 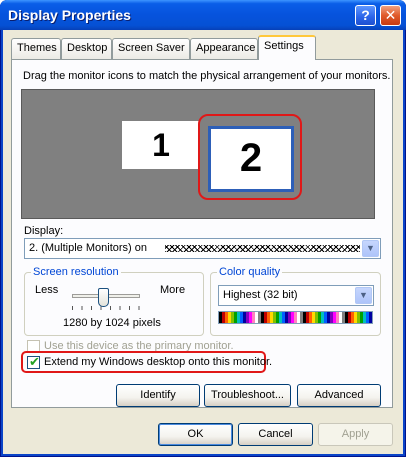 I want to click on help-icon: ?, so click(x=365, y=15).